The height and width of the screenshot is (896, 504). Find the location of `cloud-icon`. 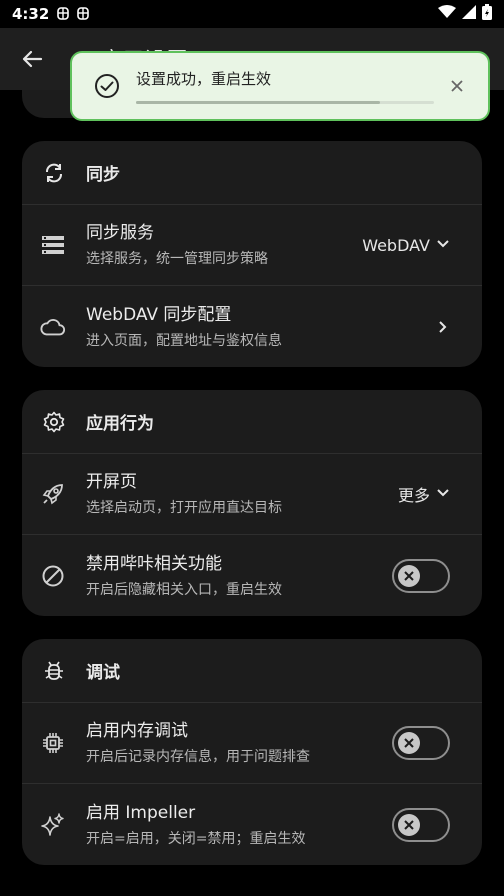

cloud-icon is located at coordinates (53, 327).